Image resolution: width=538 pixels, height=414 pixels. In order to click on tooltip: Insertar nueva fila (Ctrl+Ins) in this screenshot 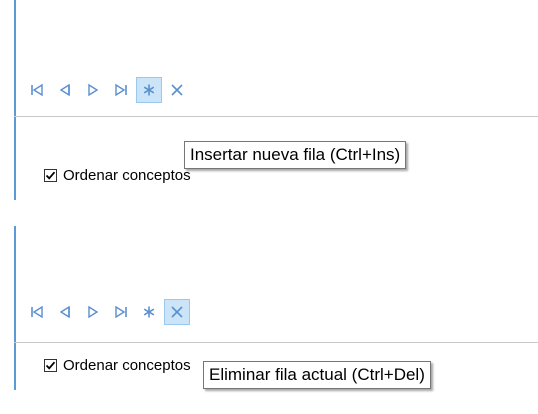, I will do `click(295, 155)`.